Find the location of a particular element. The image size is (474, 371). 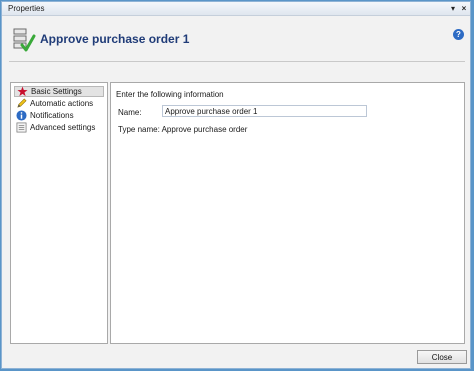

nav-item-label: Basic Settings is located at coordinates (56, 91).